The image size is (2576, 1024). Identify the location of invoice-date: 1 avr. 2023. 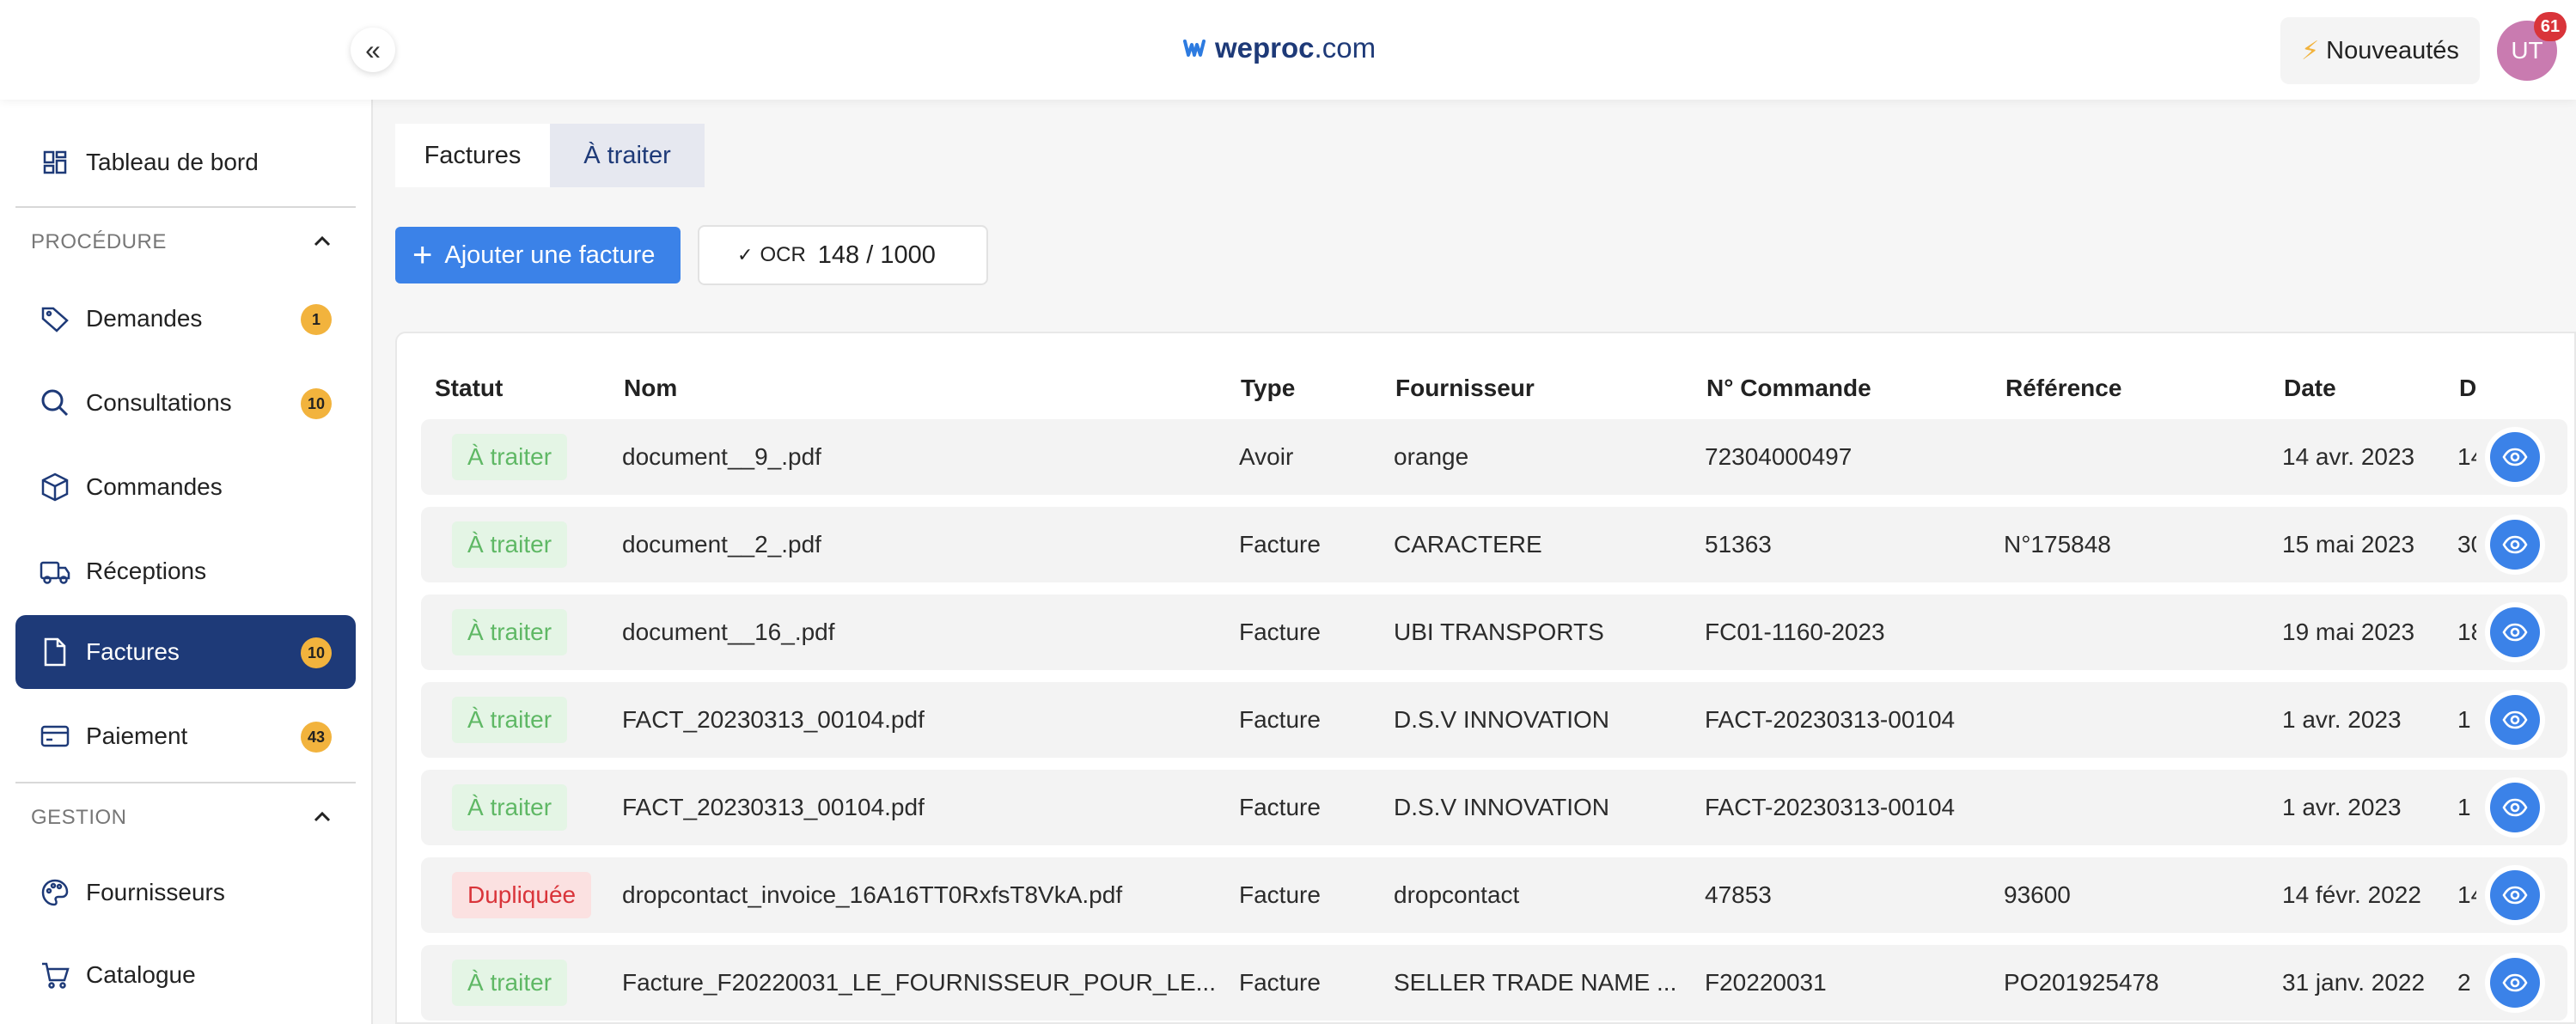
(2342, 807).